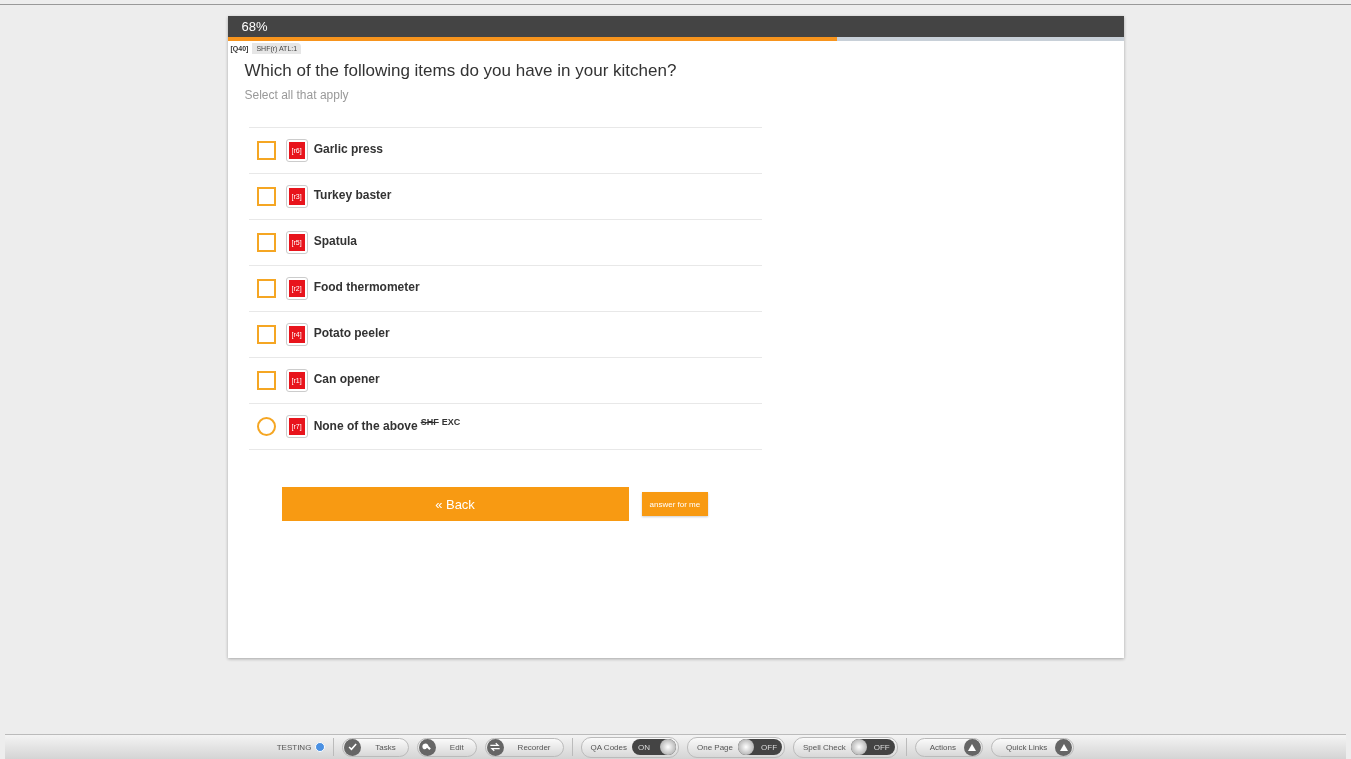 The image size is (1351, 759). Describe the element at coordinates (675, 26) in the screenshot. I see `progress-label: 68%` at that location.